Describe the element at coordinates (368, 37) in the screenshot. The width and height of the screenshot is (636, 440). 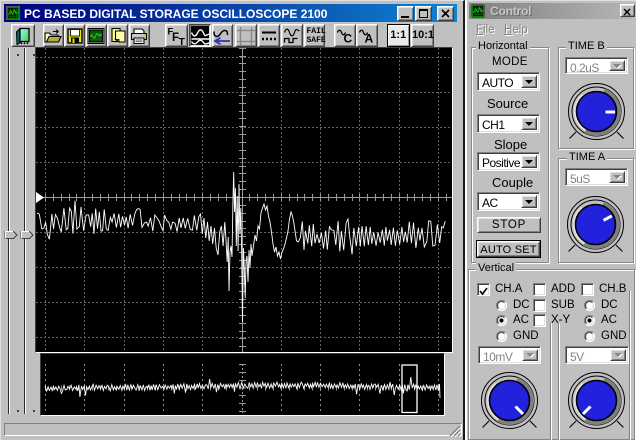
I see `svg-text: A` at that location.